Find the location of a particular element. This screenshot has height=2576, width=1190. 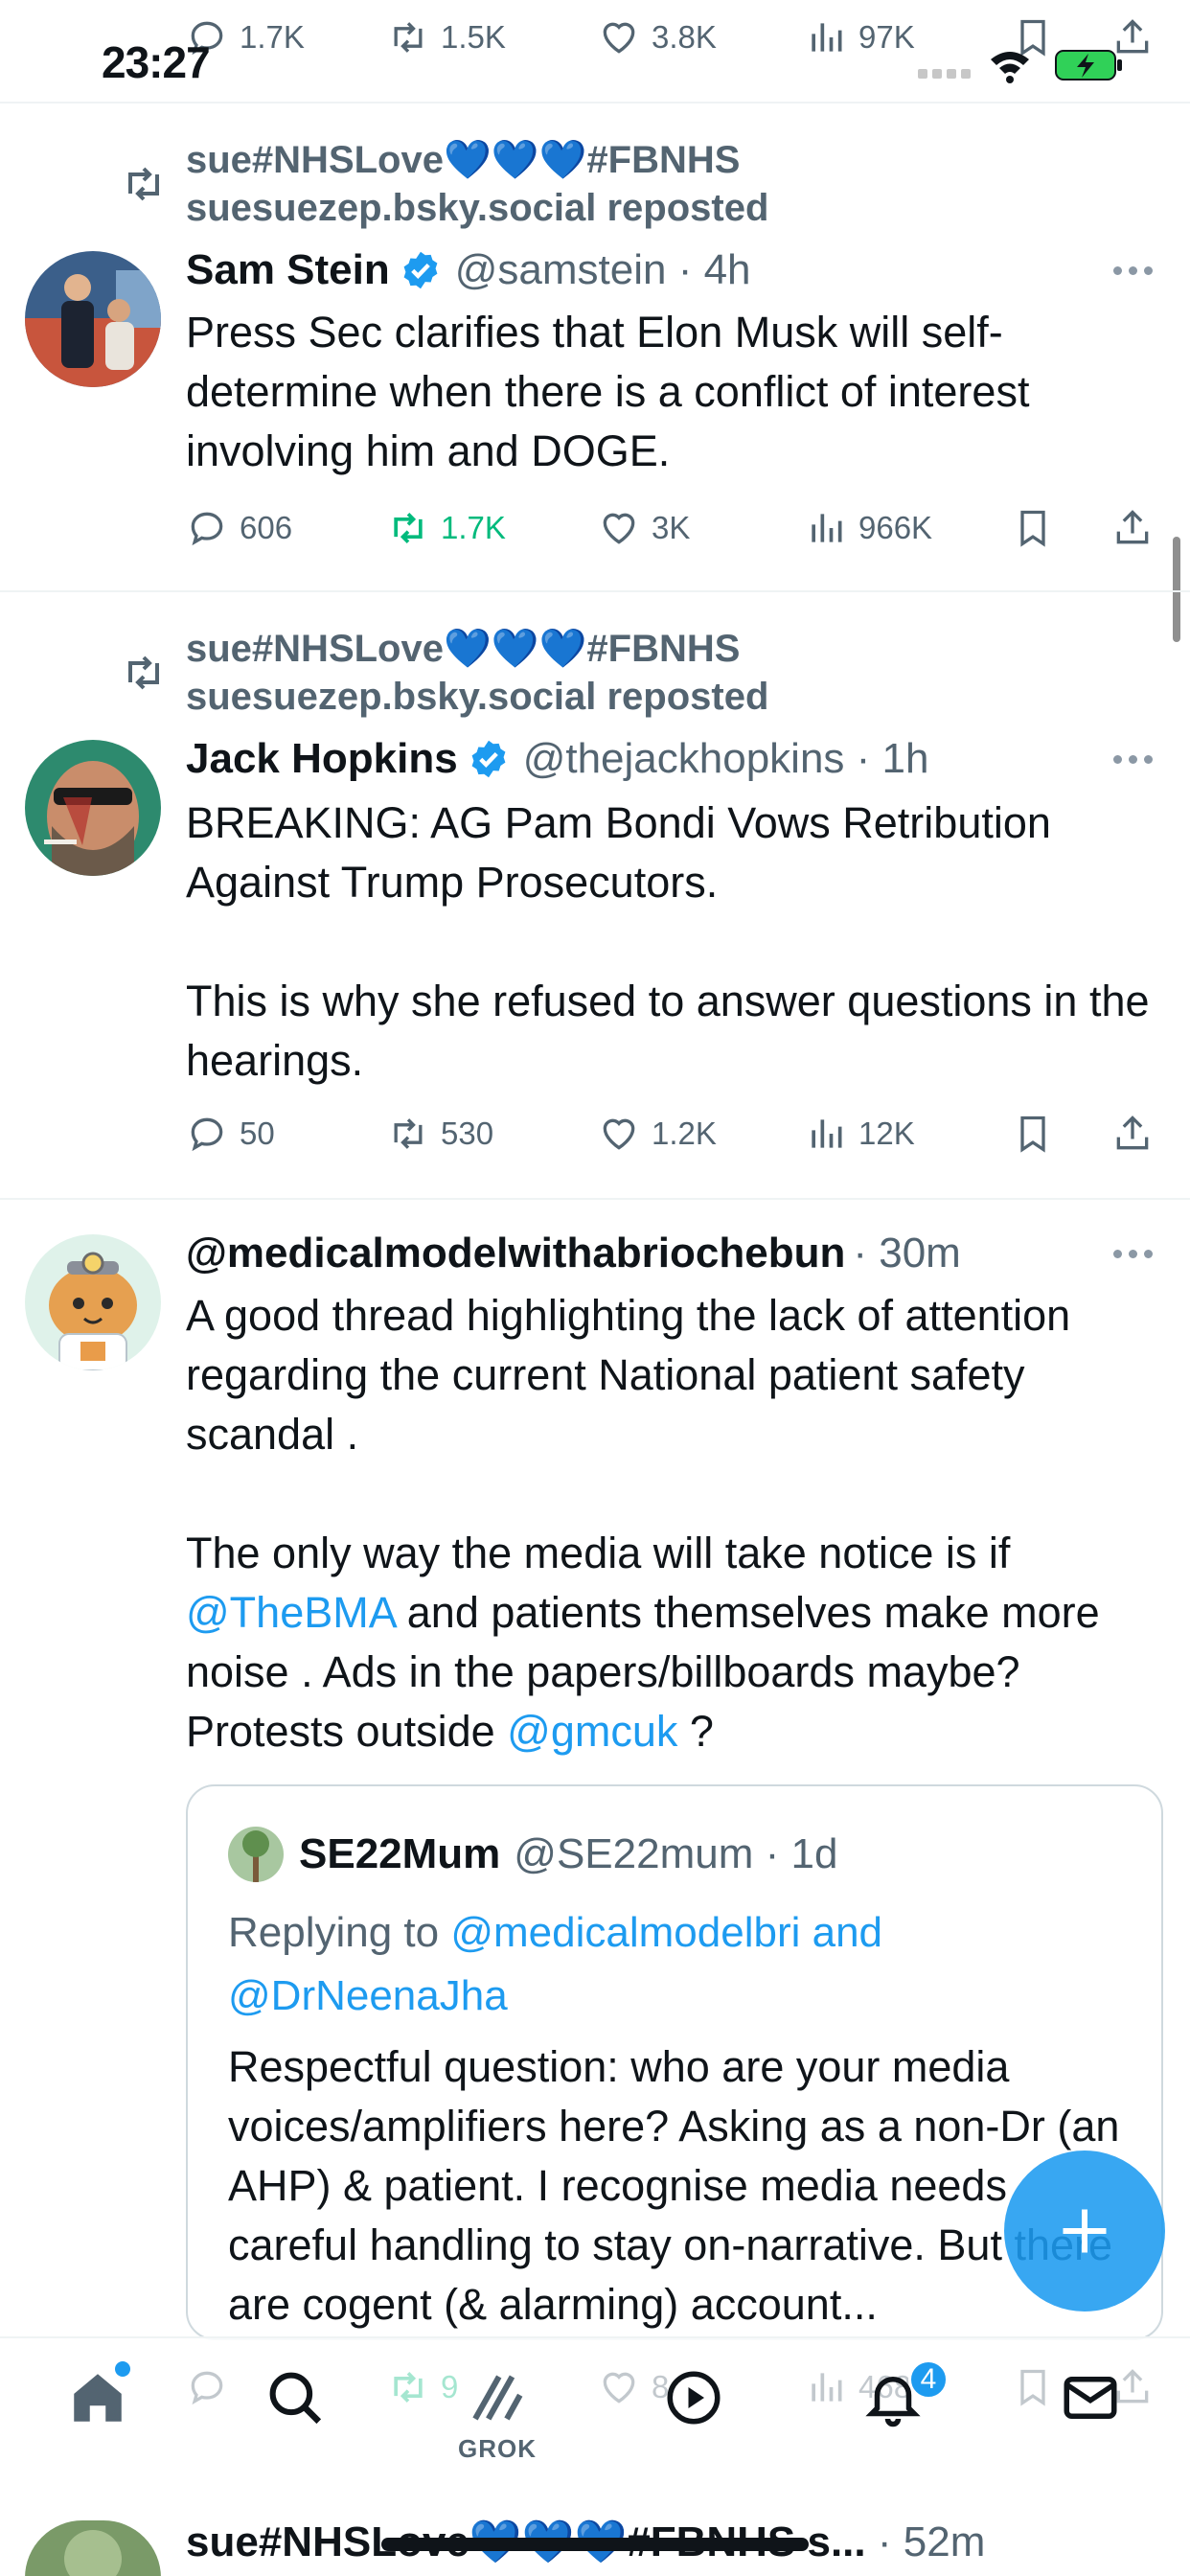

reply-icon is located at coordinates (207, 2388).